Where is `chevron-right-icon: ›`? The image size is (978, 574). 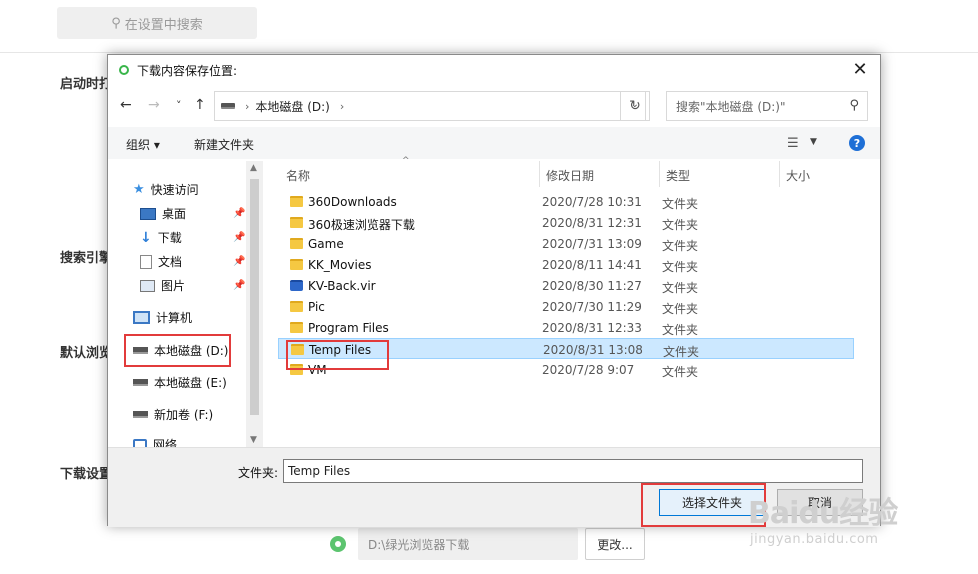 chevron-right-icon: › is located at coordinates (342, 106).